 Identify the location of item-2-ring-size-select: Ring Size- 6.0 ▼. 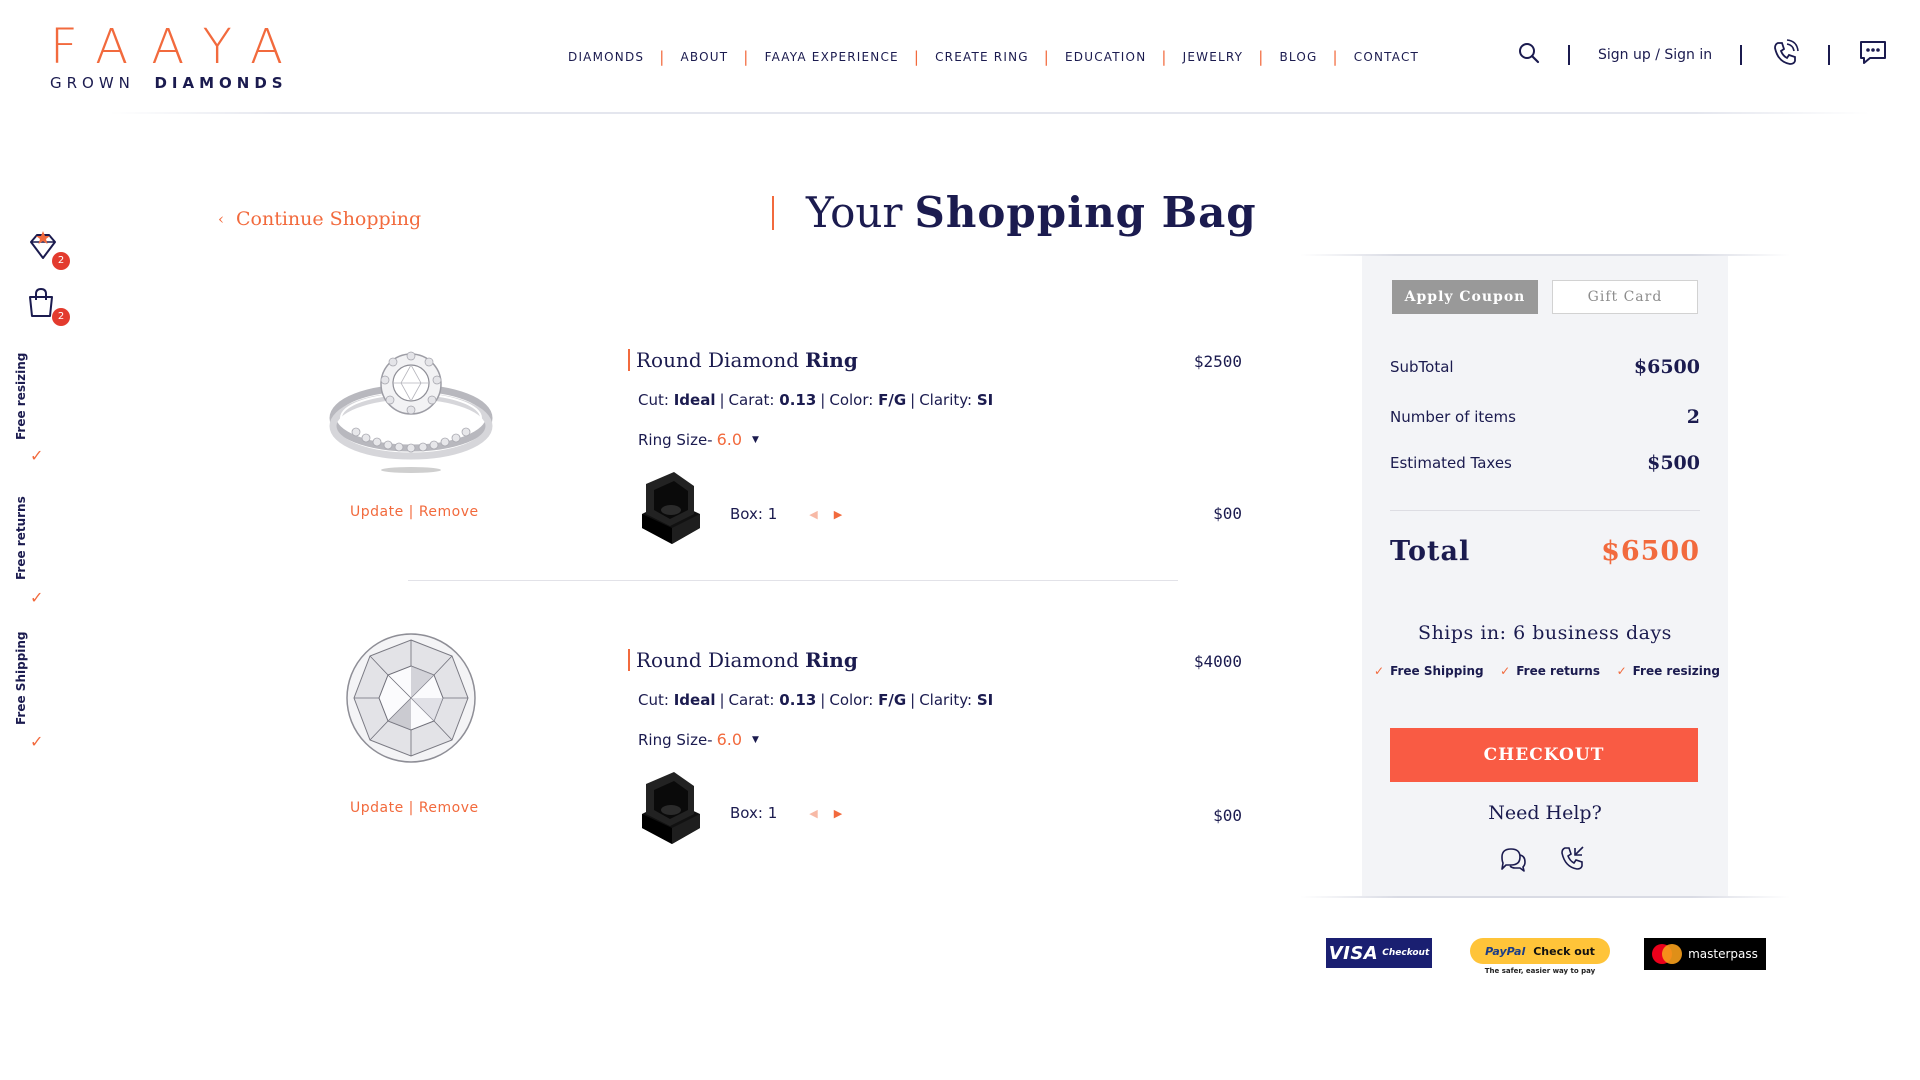
(698, 739).